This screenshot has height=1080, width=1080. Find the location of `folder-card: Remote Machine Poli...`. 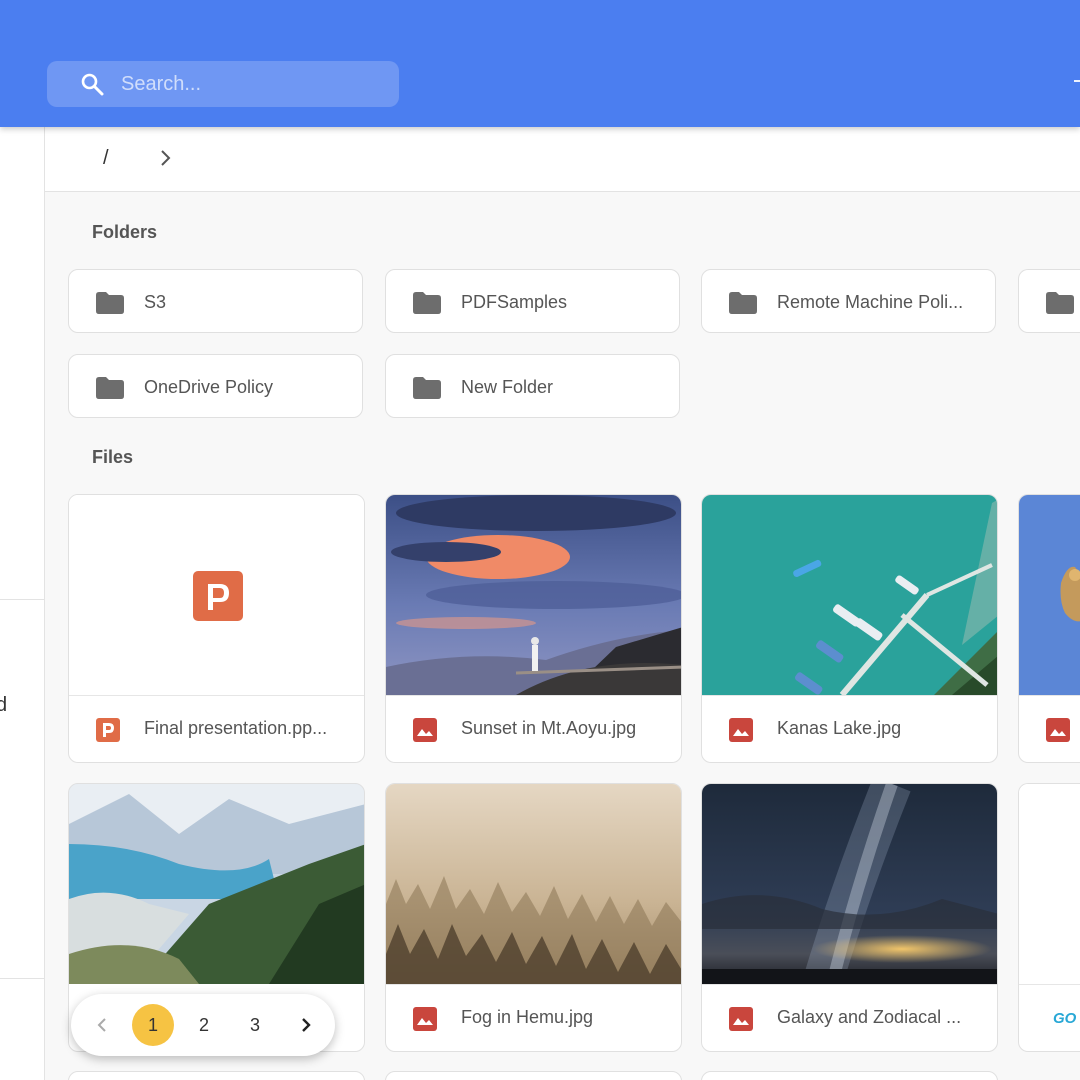

folder-card: Remote Machine Poli... is located at coordinates (848, 301).